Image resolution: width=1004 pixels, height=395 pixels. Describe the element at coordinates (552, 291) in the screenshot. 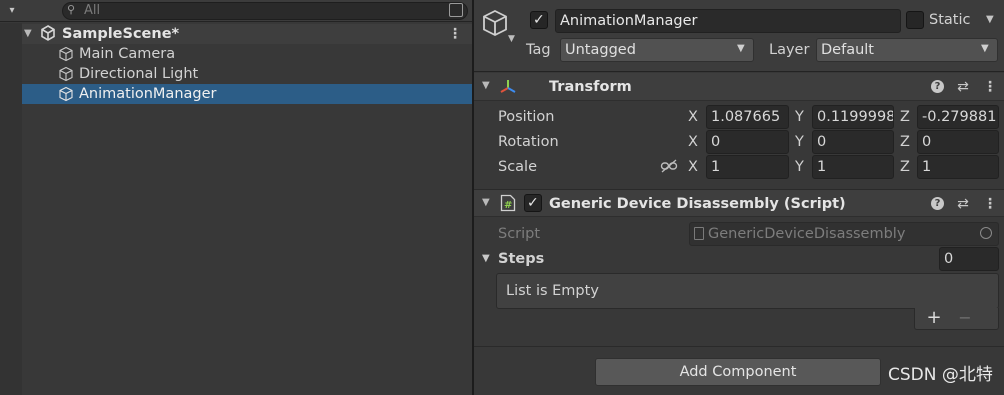

I see `list-empty-text: List is Empty` at that location.